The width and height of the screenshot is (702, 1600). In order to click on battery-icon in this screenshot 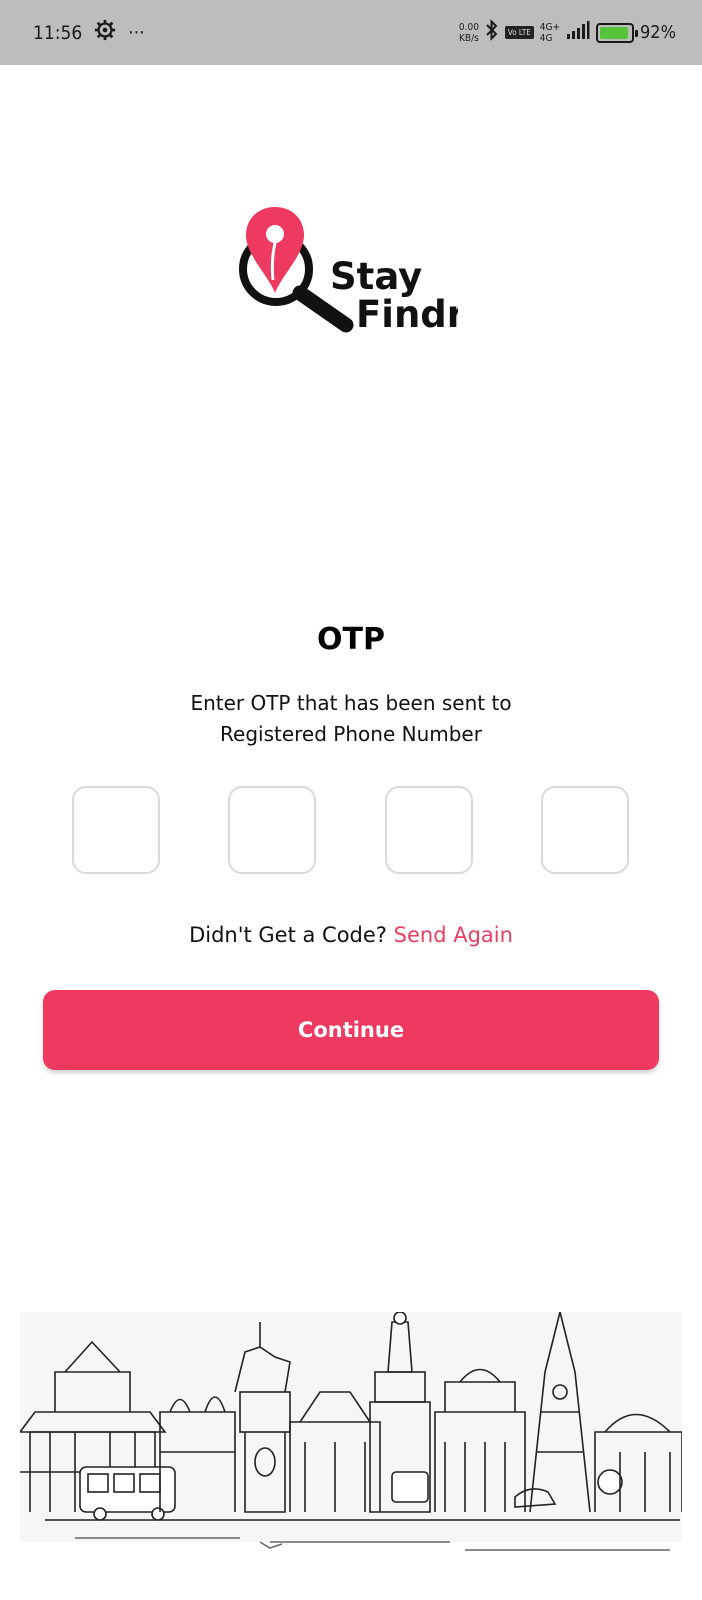, I will do `click(617, 32)`.